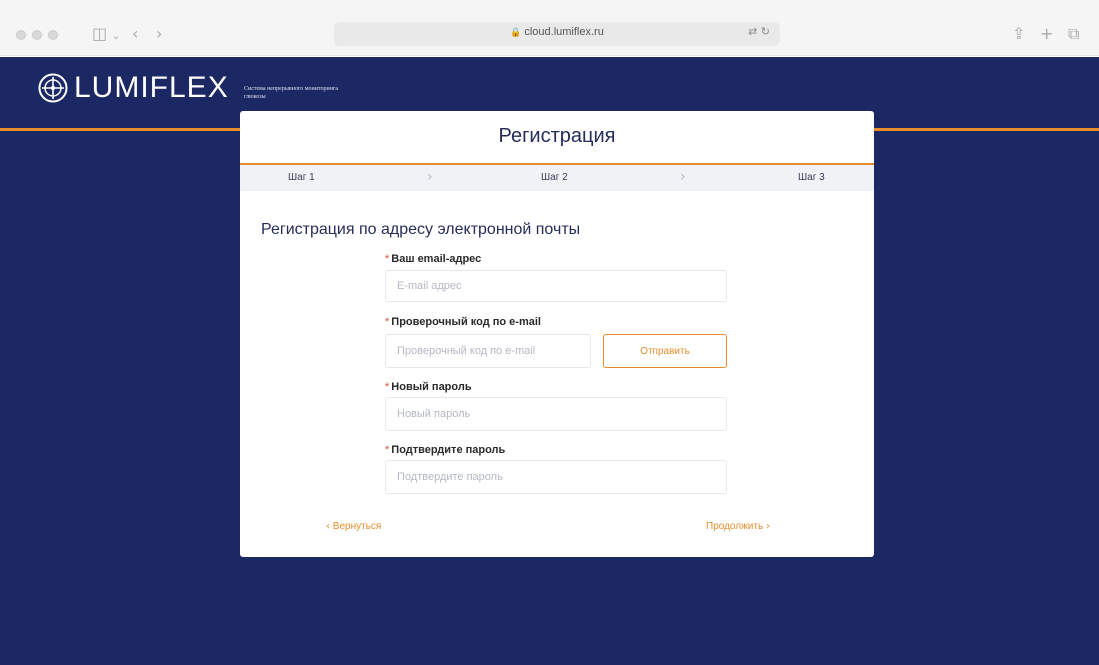 This screenshot has height=665, width=1099. I want to click on new-tab-icon: +, so click(1046, 34).